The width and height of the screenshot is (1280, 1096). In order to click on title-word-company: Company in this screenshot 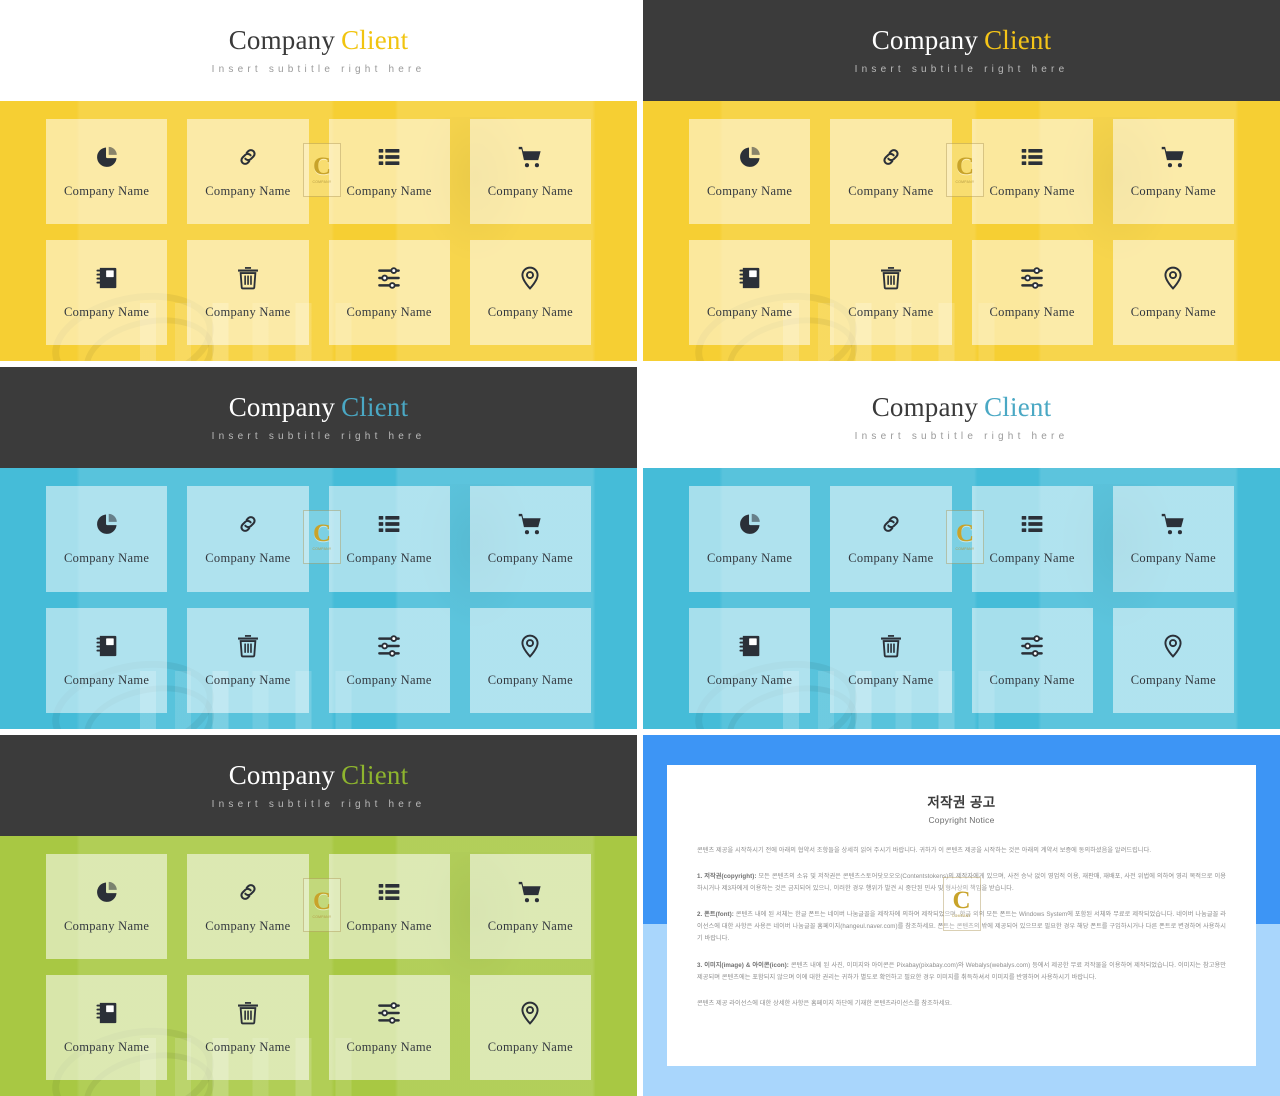, I will do `click(925, 39)`.